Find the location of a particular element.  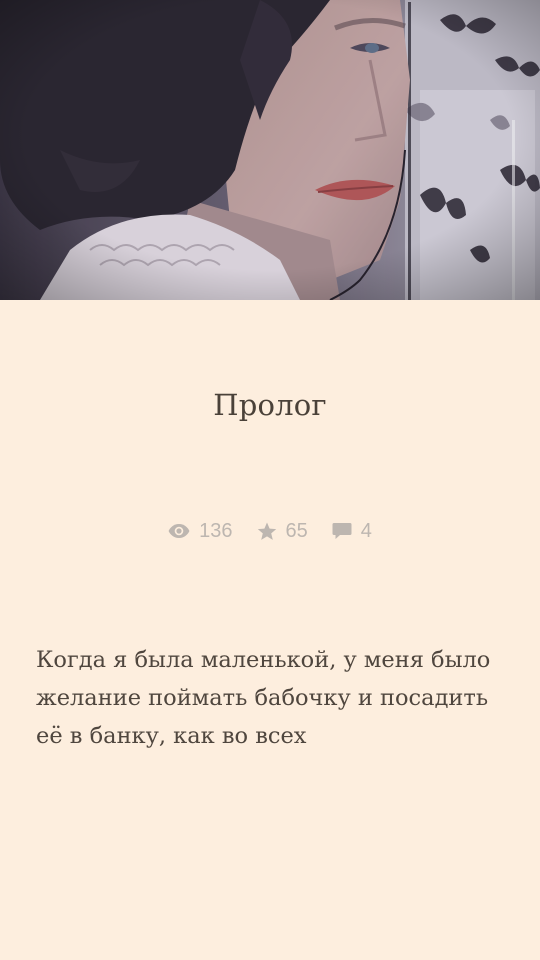

comments-stat: 4 is located at coordinates (352, 531).